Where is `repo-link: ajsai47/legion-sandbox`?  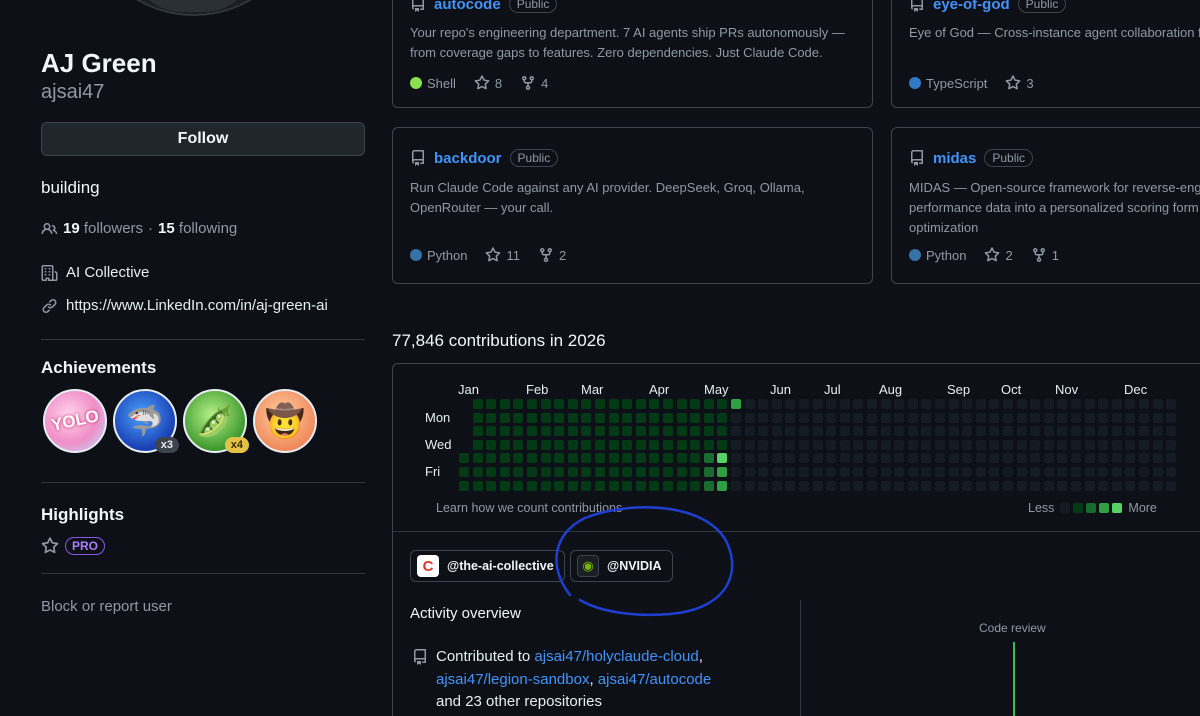
repo-link: ajsai47/legion-sandbox is located at coordinates (512, 679).